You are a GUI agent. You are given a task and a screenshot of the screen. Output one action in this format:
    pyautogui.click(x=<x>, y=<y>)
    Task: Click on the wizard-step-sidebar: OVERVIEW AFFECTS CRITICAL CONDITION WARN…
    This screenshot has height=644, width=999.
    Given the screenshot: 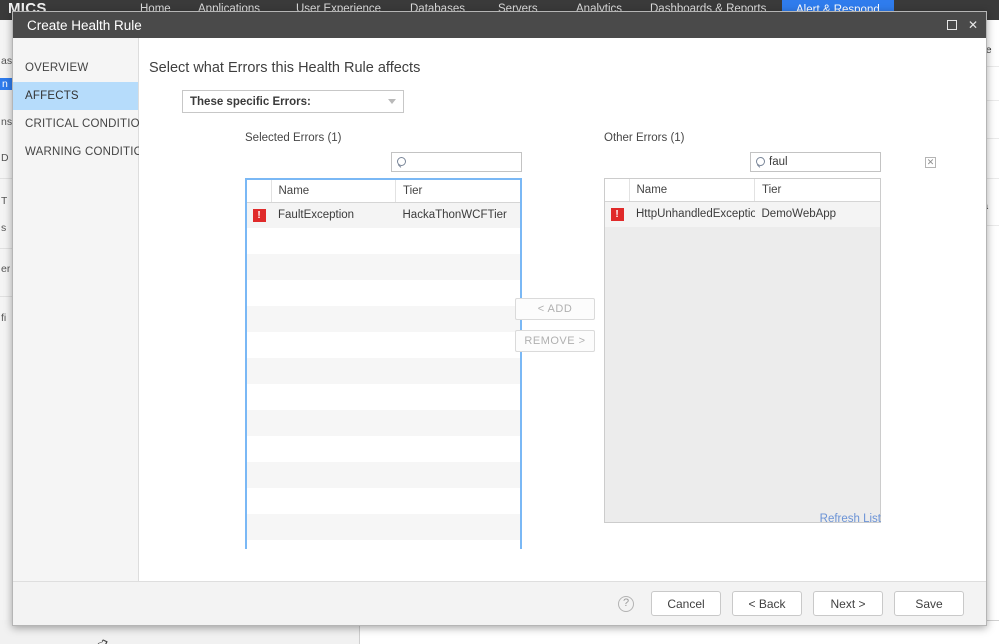 What is the action you would take?
    pyautogui.click(x=82, y=331)
    